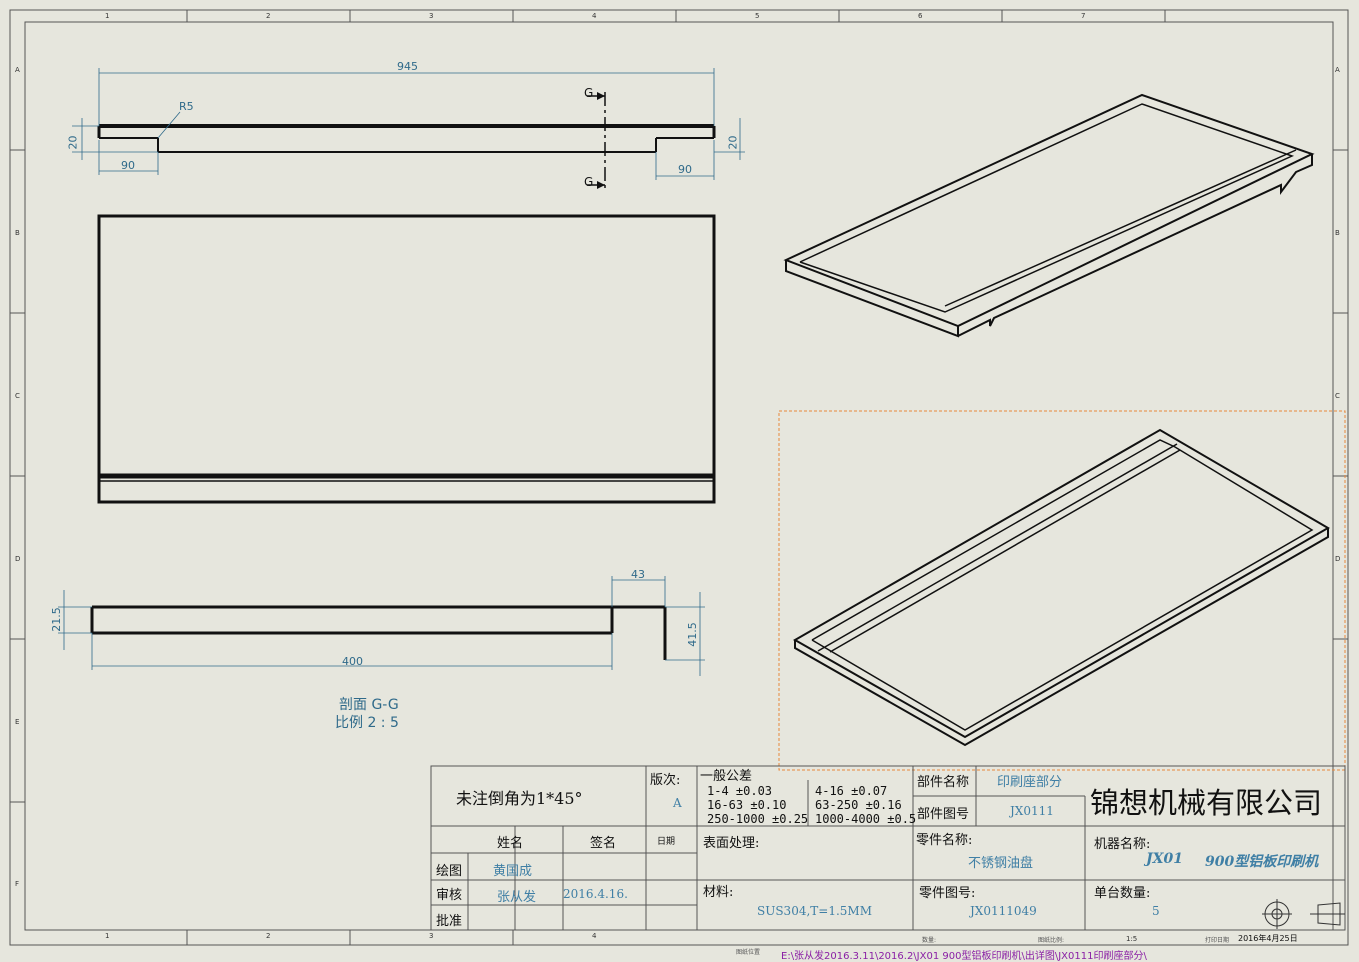  What do you see at coordinates (107, 16) in the screenshot?
I see `zone-col-1: 1` at bounding box center [107, 16].